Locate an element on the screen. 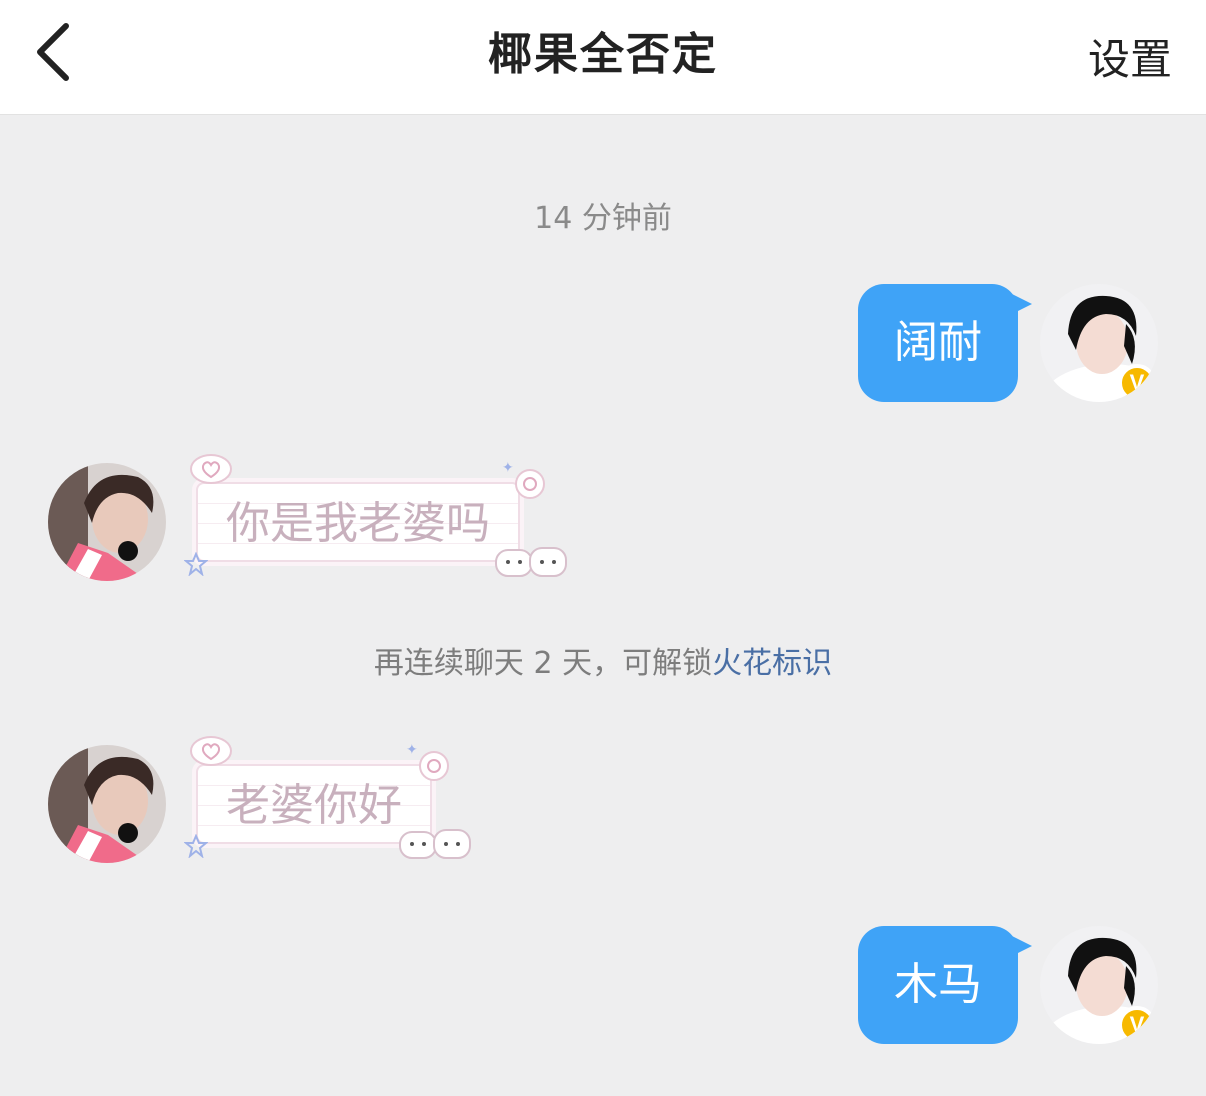  outgoing-message-bubble: 阔耐 is located at coordinates (938, 343).